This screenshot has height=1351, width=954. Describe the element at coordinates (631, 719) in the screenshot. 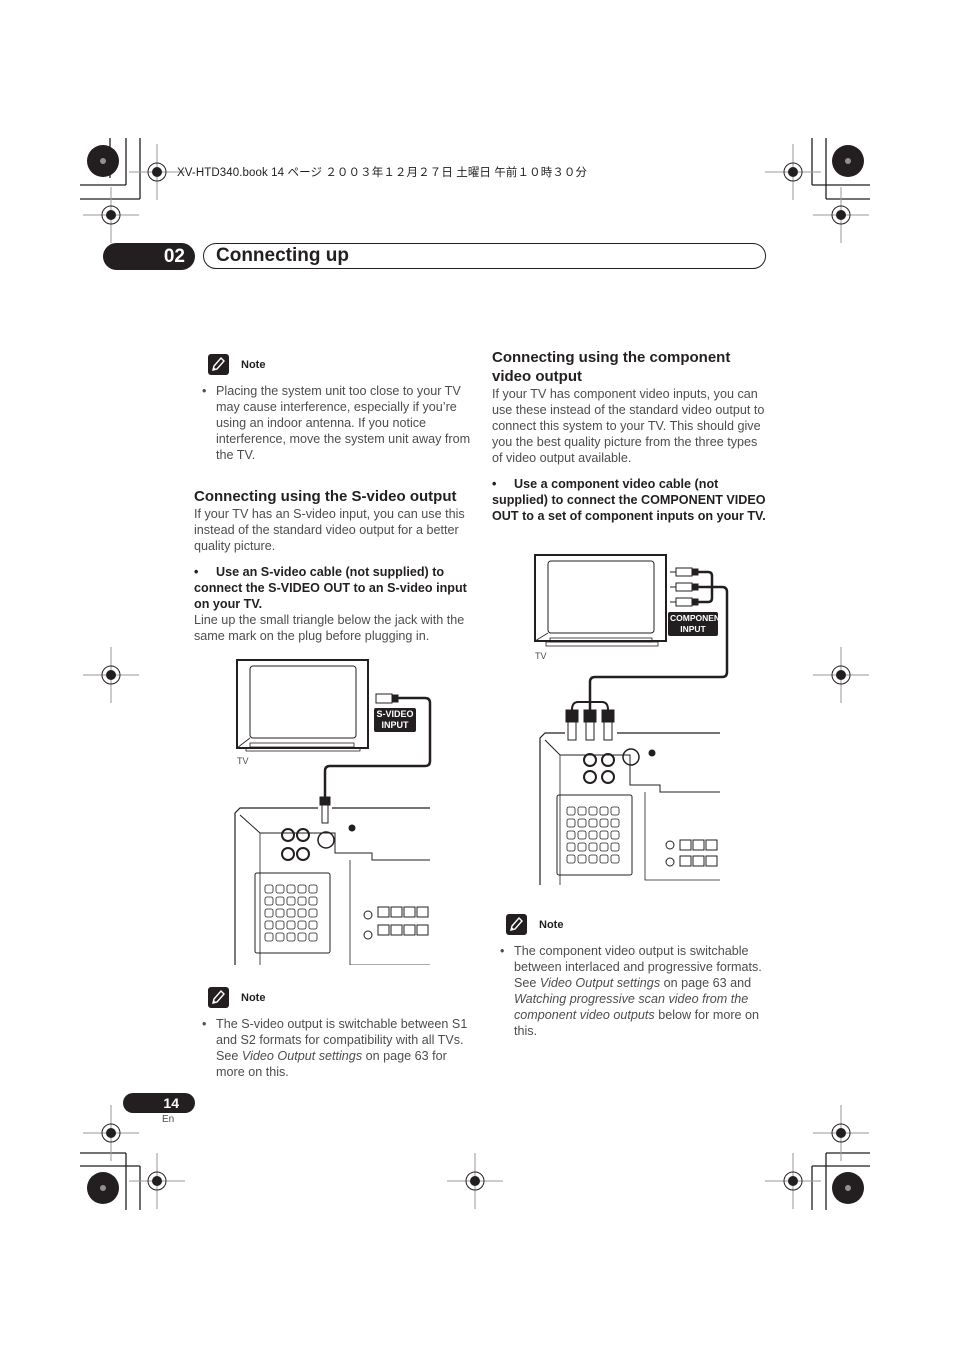

I see `component-connection-diagram: TV` at that location.